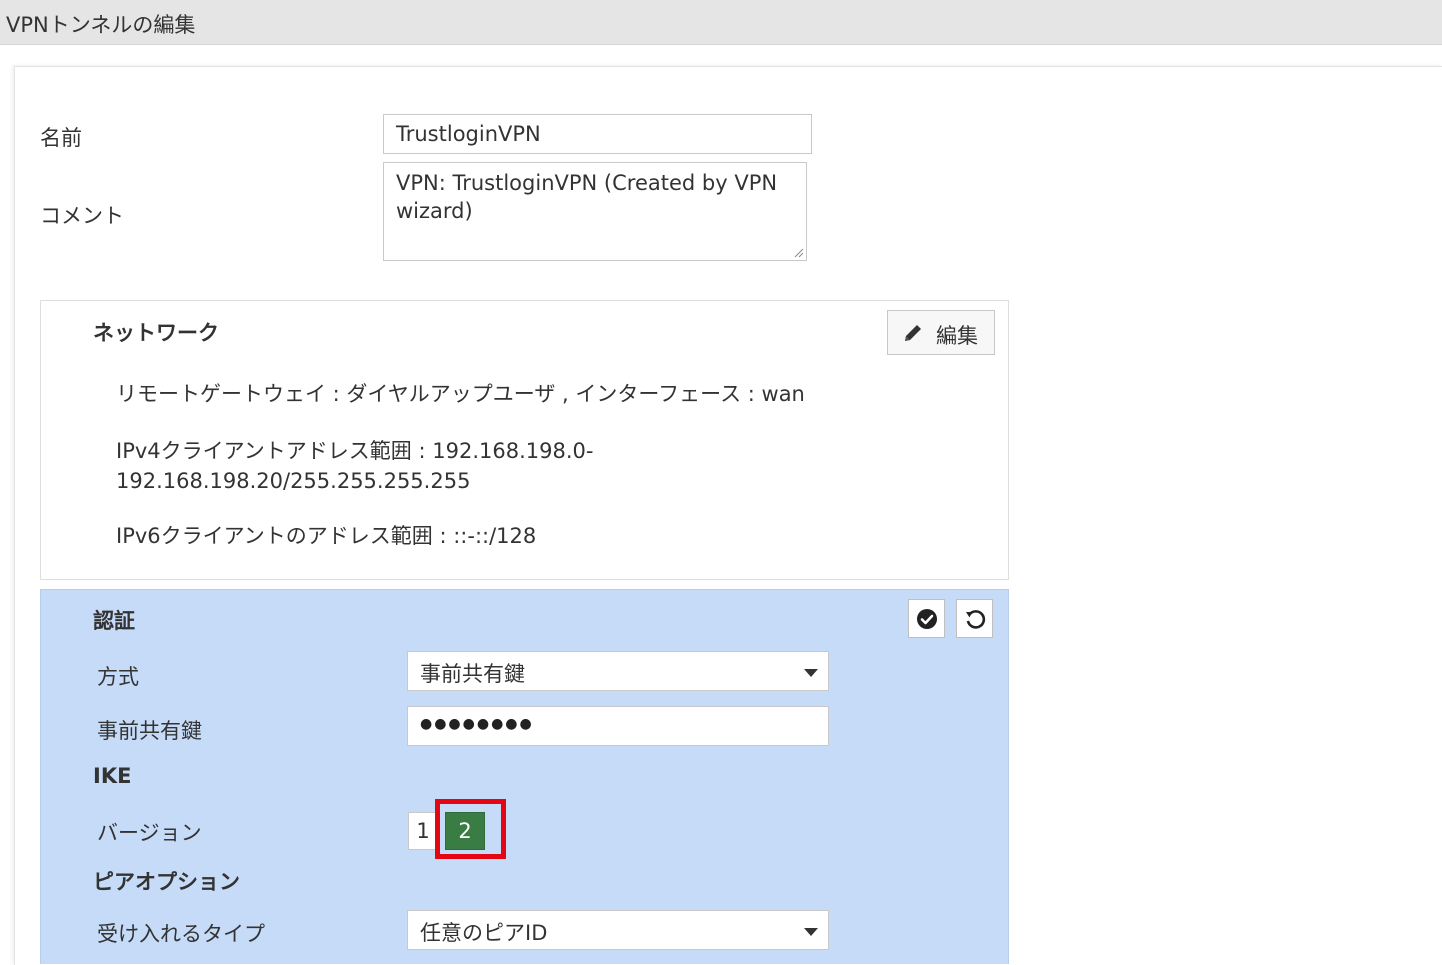 The height and width of the screenshot is (965, 1442). I want to click on remote-gateway-text: リモートゲートウェイ : ダイヤルアップユーザ , インターフェース : wan, so click(460, 394).